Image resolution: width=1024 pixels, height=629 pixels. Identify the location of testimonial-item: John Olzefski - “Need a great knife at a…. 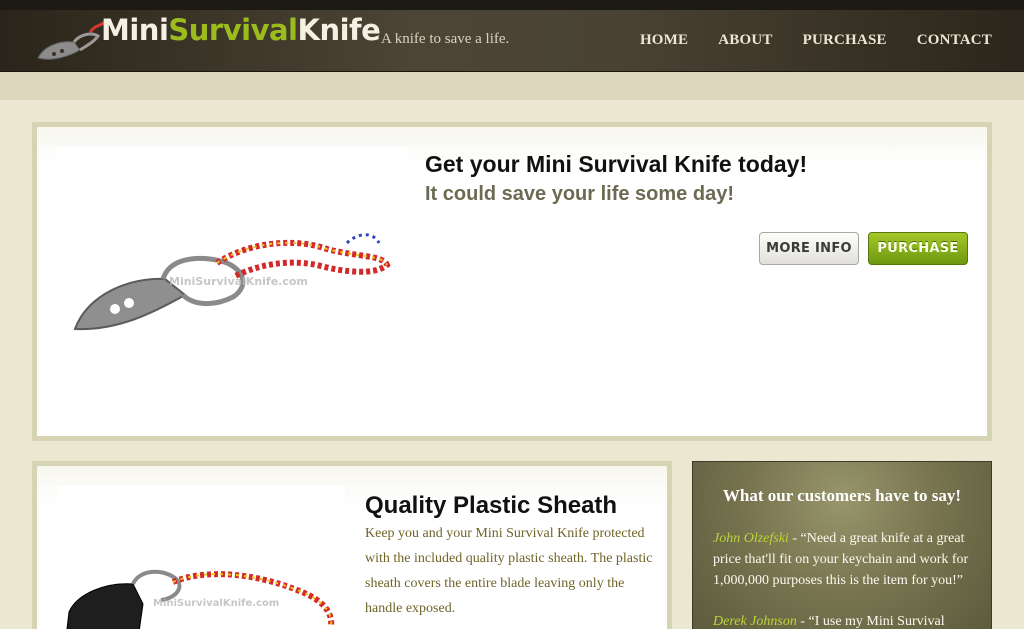
(844, 559).